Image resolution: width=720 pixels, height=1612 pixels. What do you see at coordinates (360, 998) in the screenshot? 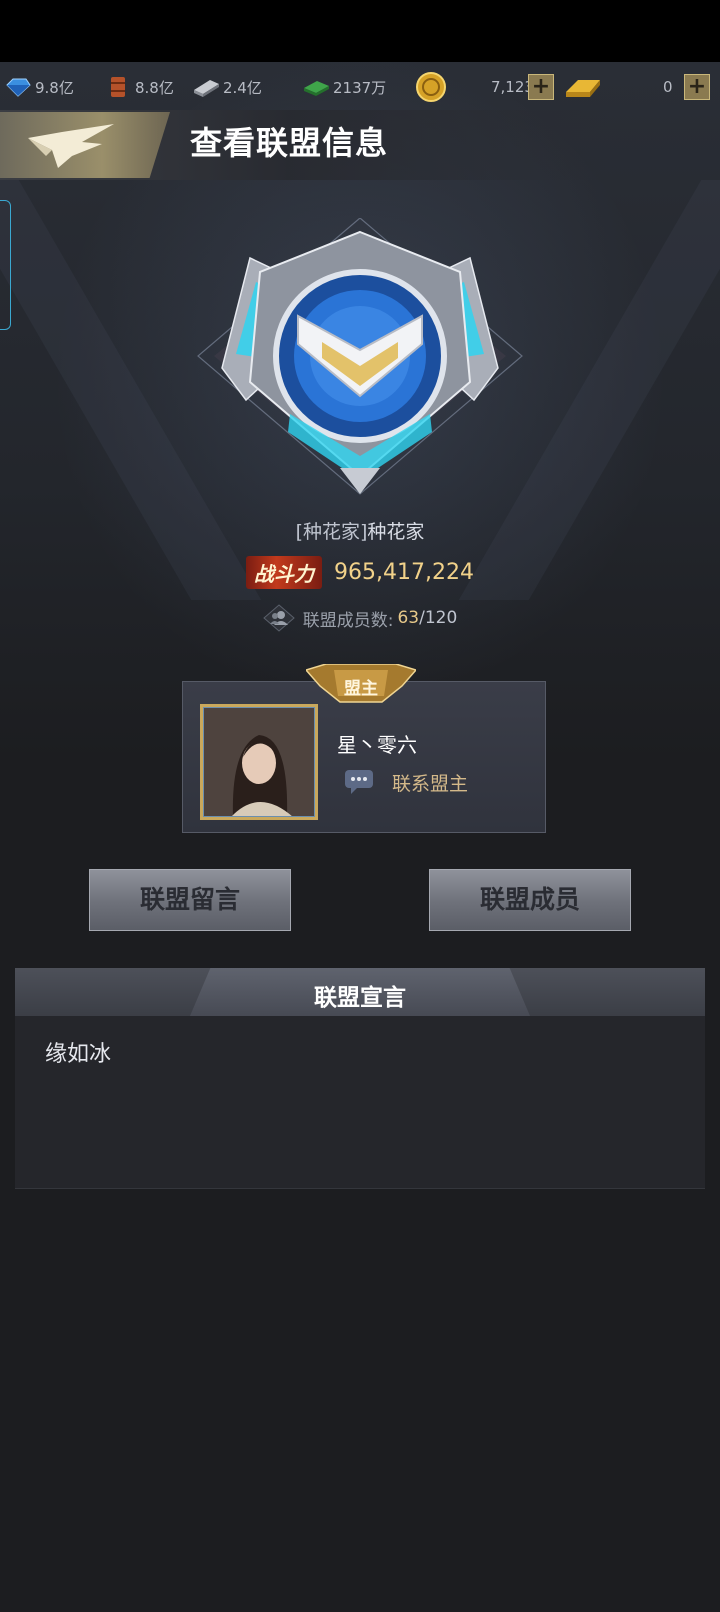
I see `declaration-title: 联盟宣言` at bounding box center [360, 998].